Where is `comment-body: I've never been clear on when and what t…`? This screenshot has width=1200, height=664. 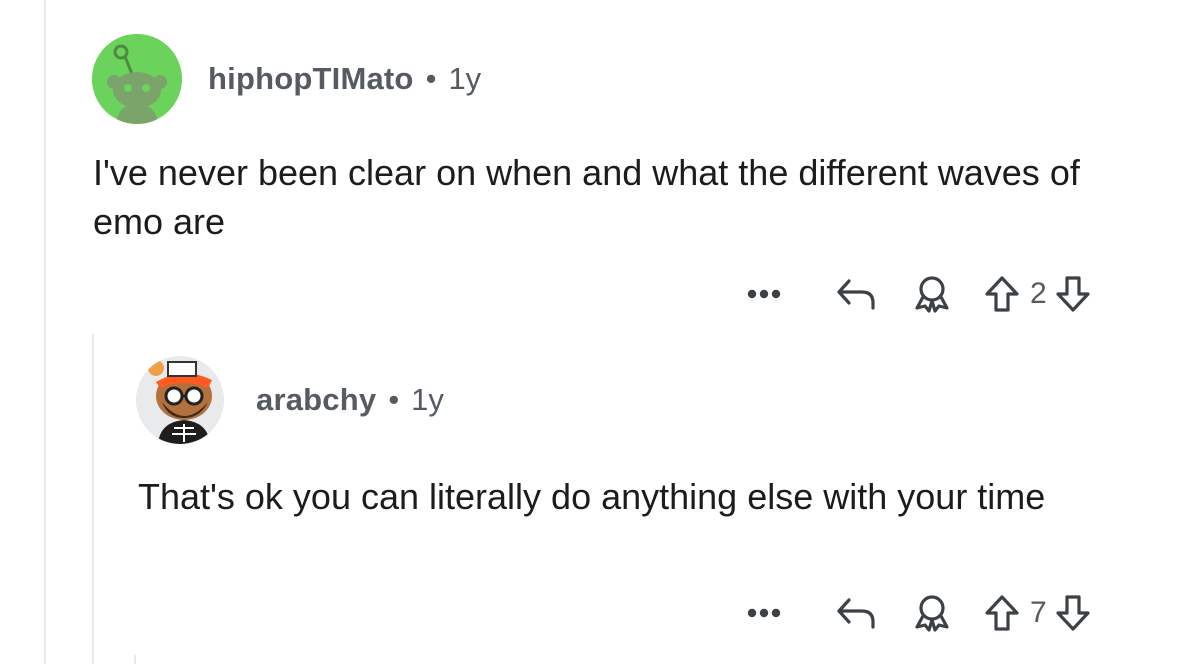
comment-body: I've never been clear on when and what t… is located at coordinates (586, 197).